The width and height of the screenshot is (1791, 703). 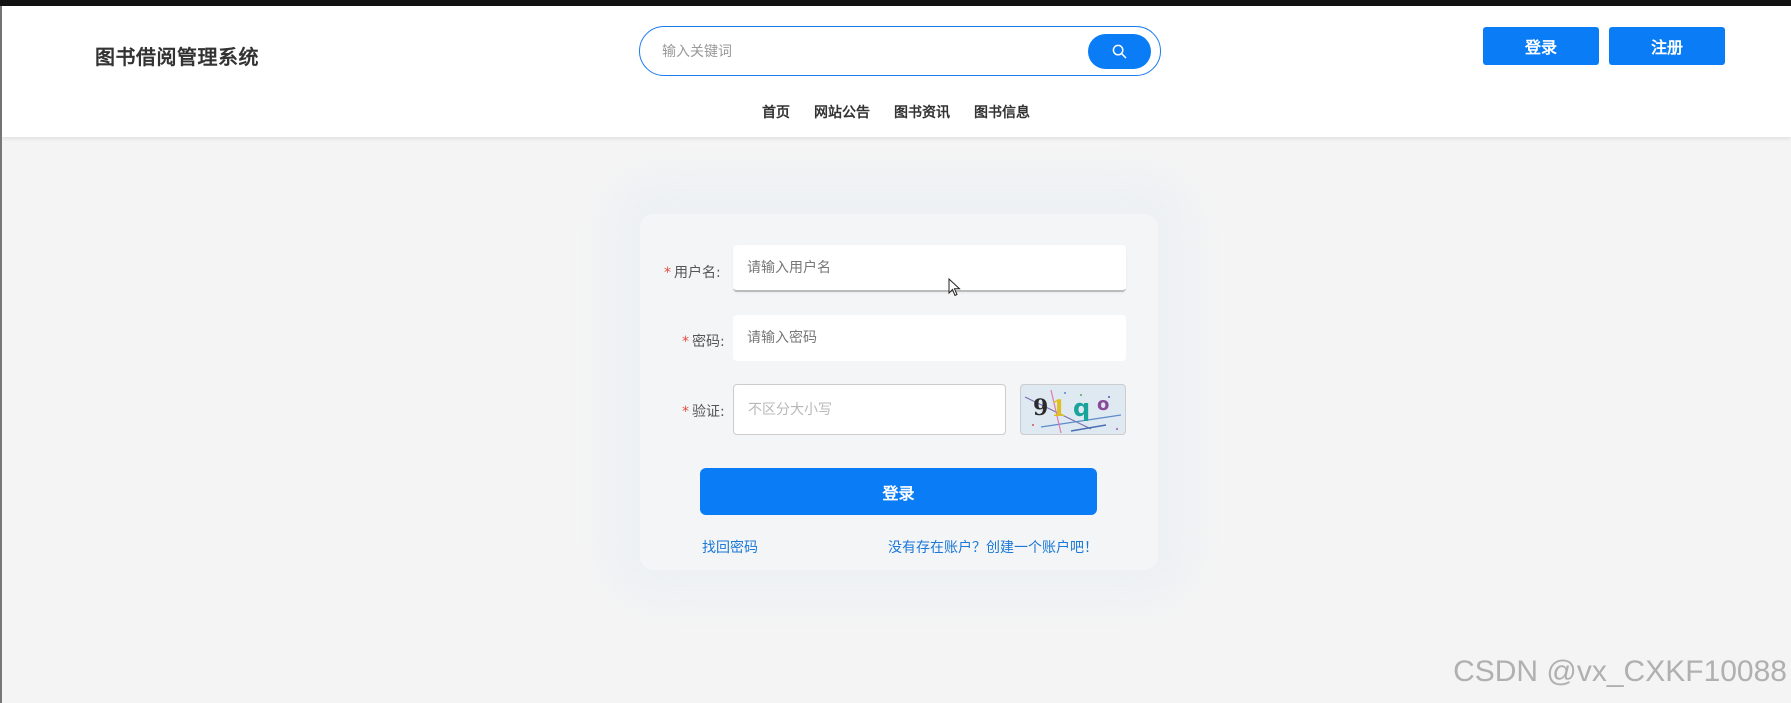 I want to click on search-icon, so click(x=1119, y=51).